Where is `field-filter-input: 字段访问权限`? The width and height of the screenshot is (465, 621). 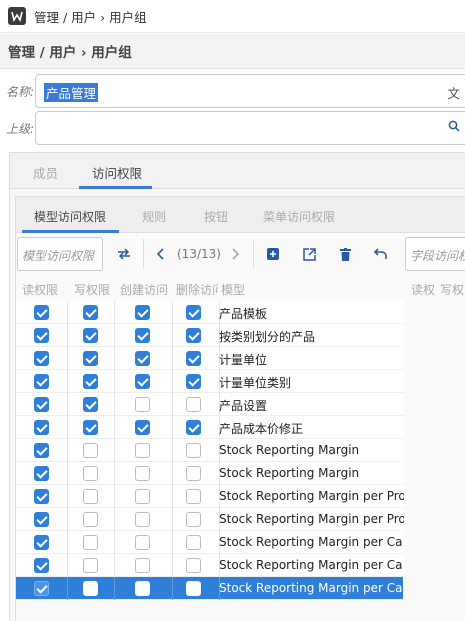 field-filter-input: 字段访问权限 is located at coordinates (435, 254).